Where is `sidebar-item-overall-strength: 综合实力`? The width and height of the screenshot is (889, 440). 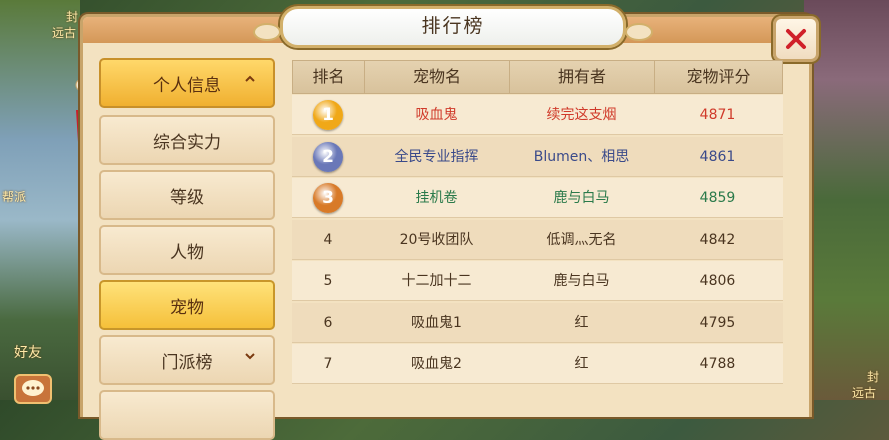
sidebar-item-overall-strength: 综合实力 is located at coordinates (187, 140).